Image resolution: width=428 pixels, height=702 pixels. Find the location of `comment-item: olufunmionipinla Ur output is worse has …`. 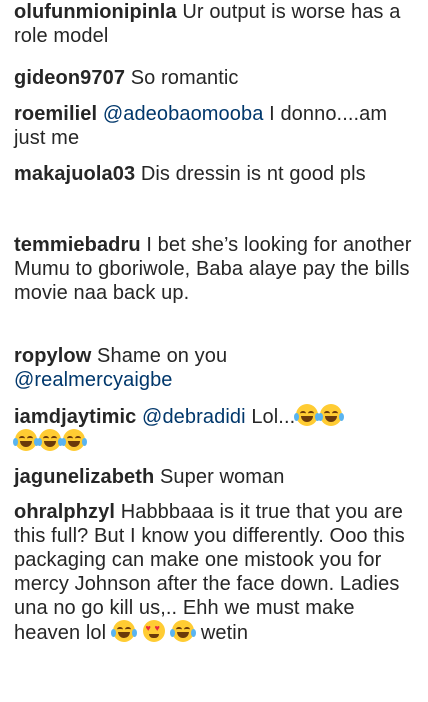

comment-item: olufunmionipinla Ur output is worse has … is located at coordinates (214, 24).